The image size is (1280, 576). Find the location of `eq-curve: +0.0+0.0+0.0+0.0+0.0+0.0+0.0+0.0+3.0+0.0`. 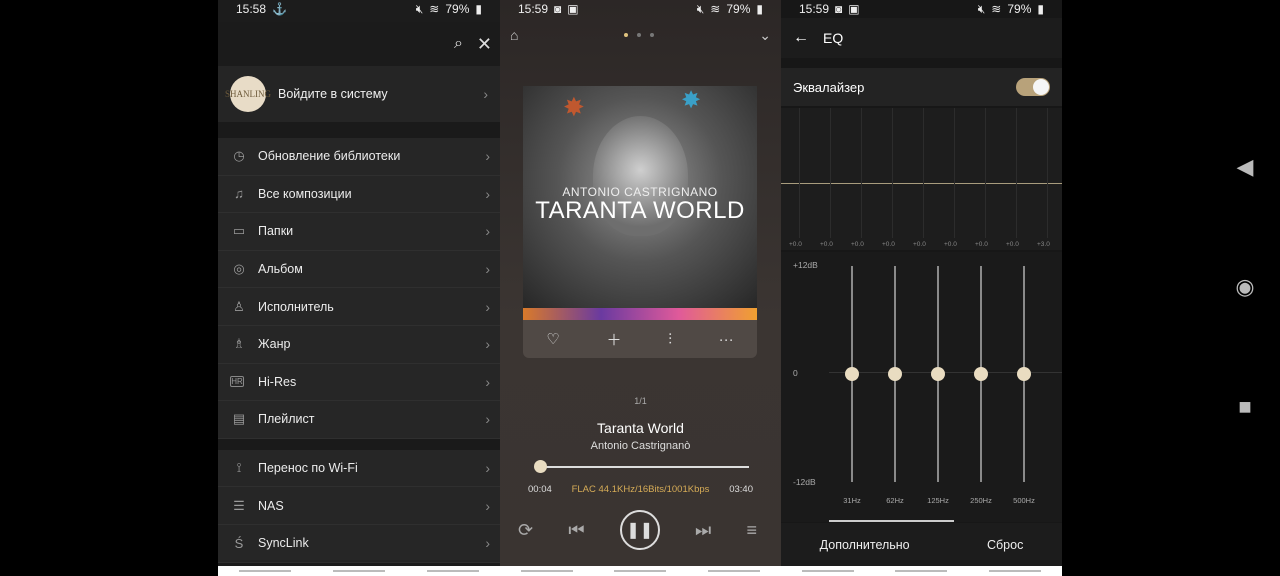

eq-curve: +0.0+0.0+0.0+0.0+0.0+0.0+0.0+0.0+3.0+0.0 is located at coordinates (921, 179).